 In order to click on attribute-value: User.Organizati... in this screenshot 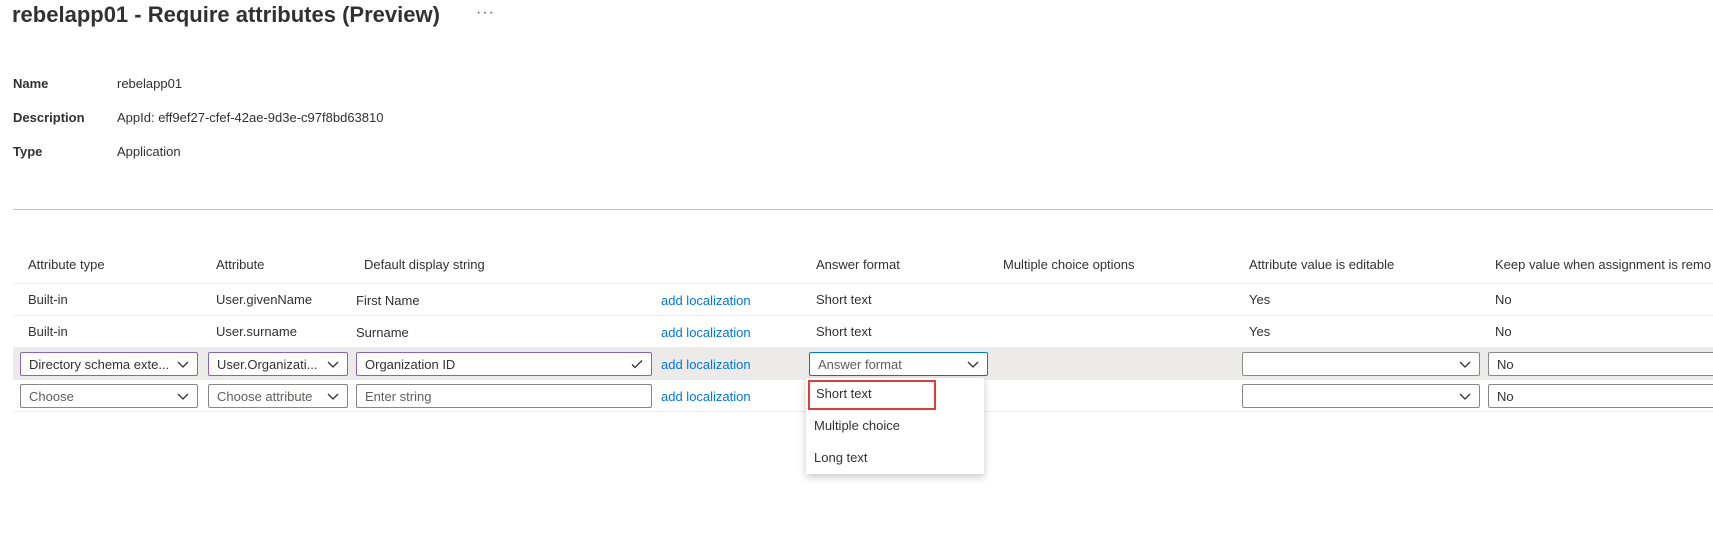, I will do `click(267, 364)`.